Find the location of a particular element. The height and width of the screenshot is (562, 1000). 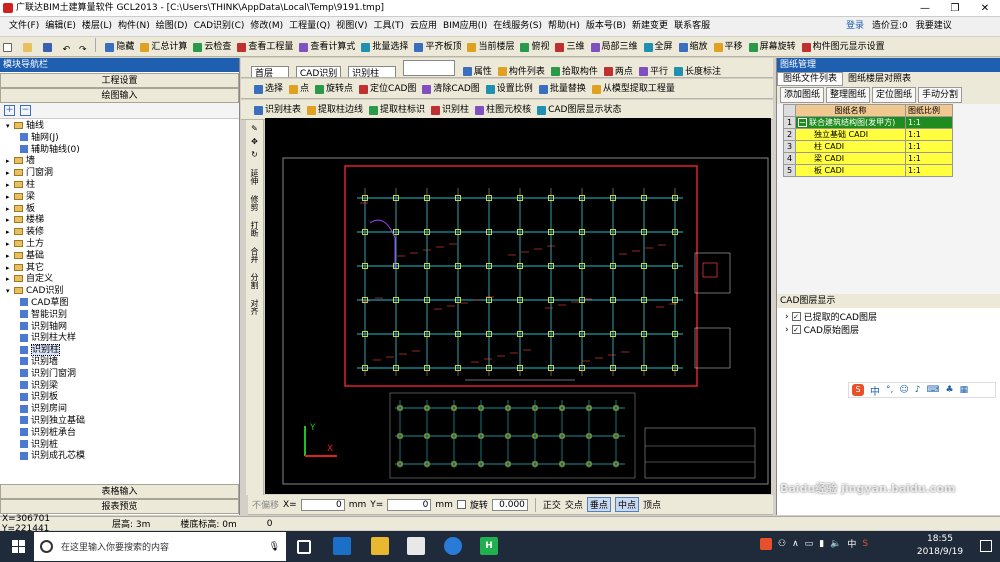

toolbar-button: 构件图元显示设置 is located at coordinates (843, 46).